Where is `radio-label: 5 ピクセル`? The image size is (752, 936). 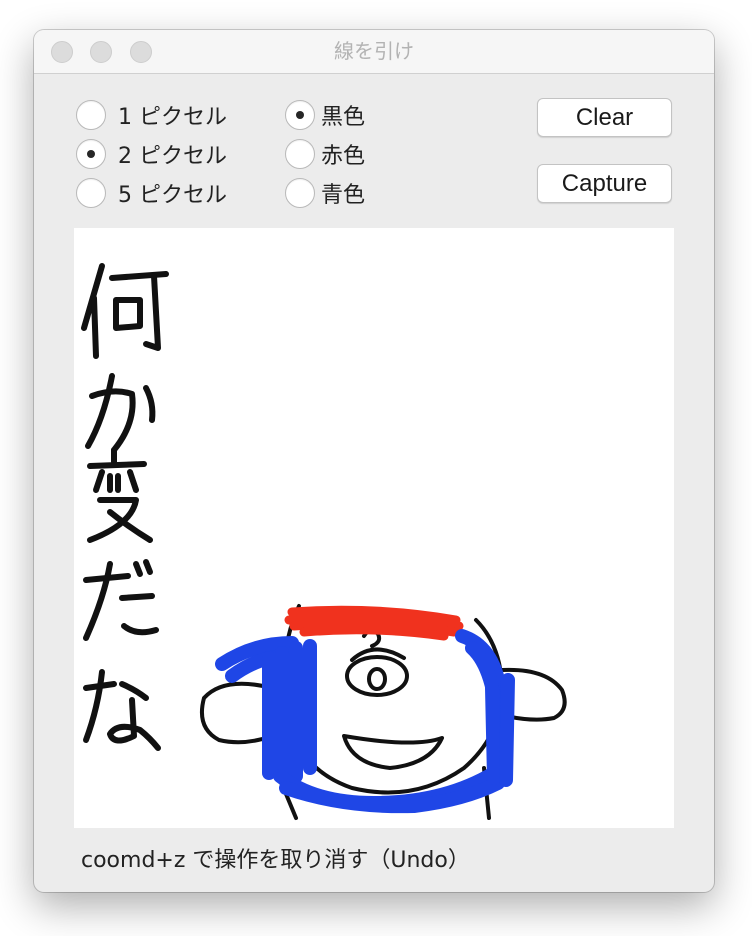
radio-label: 5 ピクセル is located at coordinates (172, 195).